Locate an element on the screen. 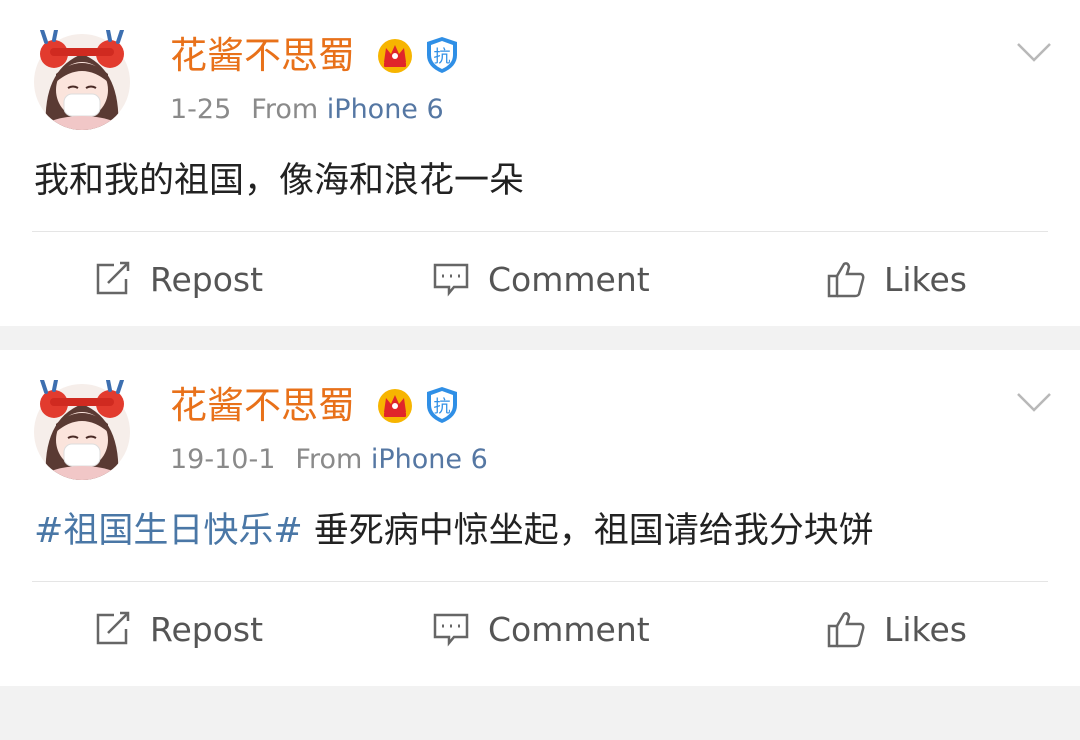 The height and width of the screenshot is (740, 1080). post-text: 我和我的祖国，像海和浪花一朵 is located at coordinates (279, 181).